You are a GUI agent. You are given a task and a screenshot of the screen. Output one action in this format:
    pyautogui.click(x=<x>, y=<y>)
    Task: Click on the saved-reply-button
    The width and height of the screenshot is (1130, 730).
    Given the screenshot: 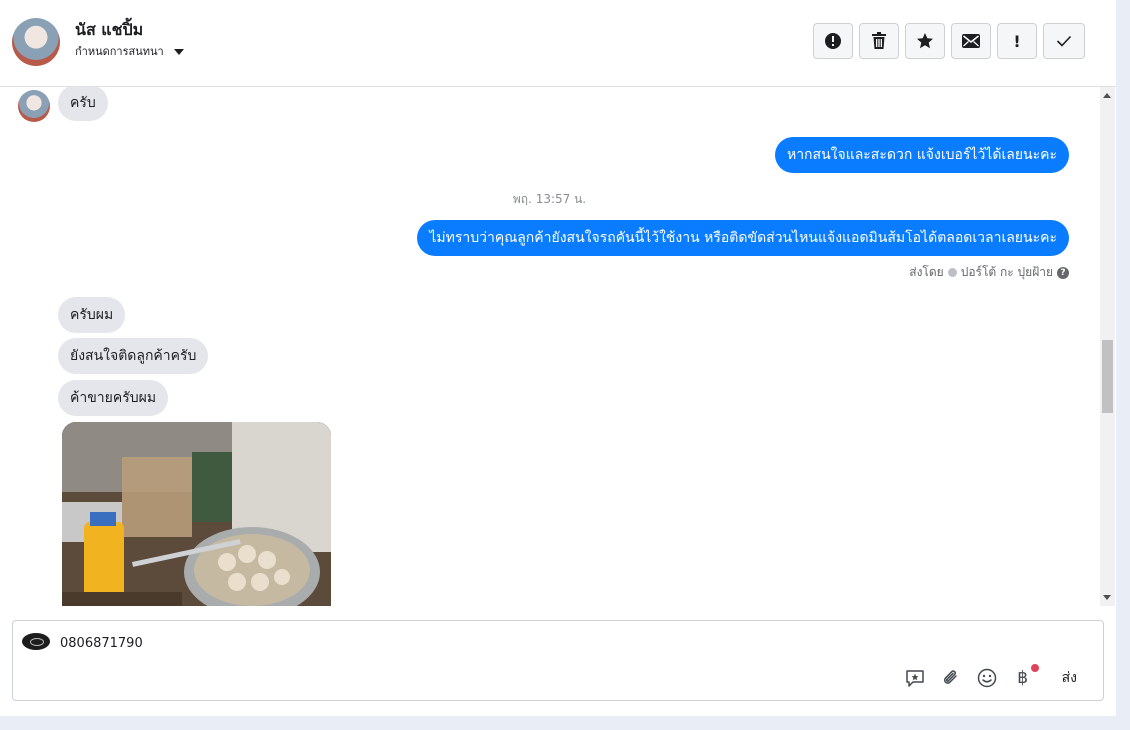 What is the action you would take?
    pyautogui.click(x=915, y=678)
    